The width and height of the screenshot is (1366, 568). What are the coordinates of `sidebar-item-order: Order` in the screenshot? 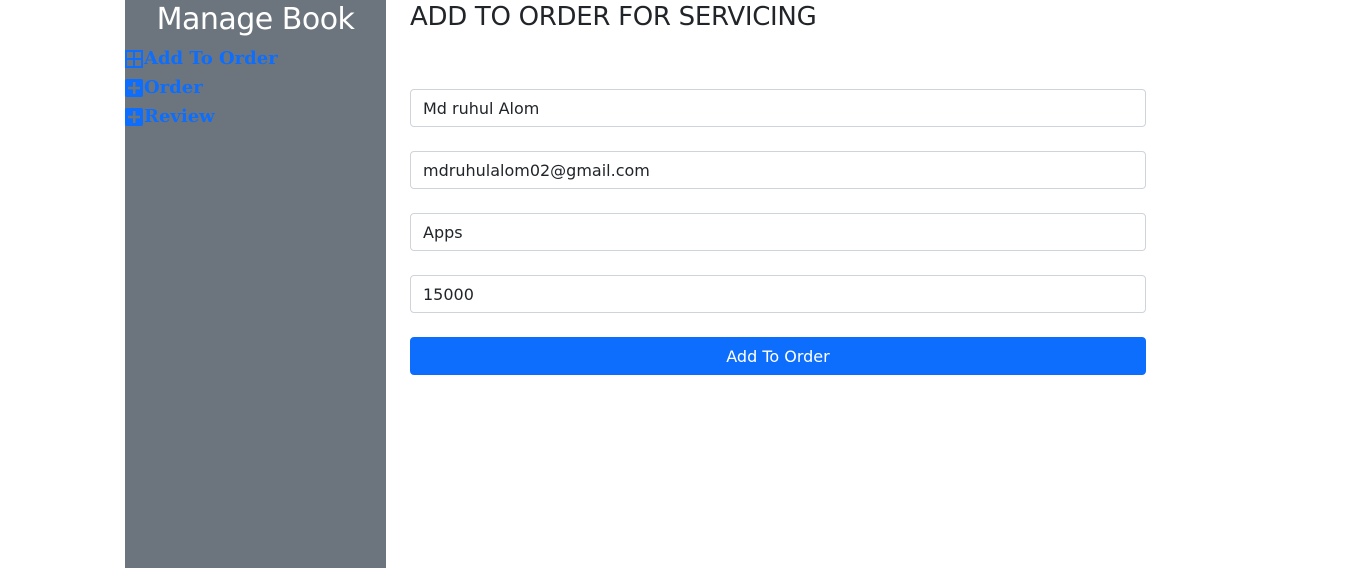 It's located at (255, 87).